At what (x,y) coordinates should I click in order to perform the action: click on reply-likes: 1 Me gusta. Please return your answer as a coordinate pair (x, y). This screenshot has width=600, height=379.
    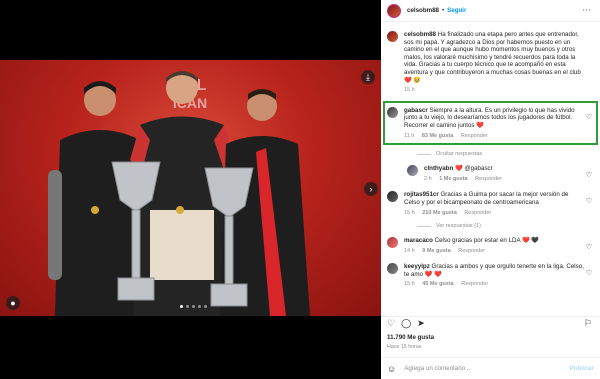
    Looking at the image, I should click on (453, 179).